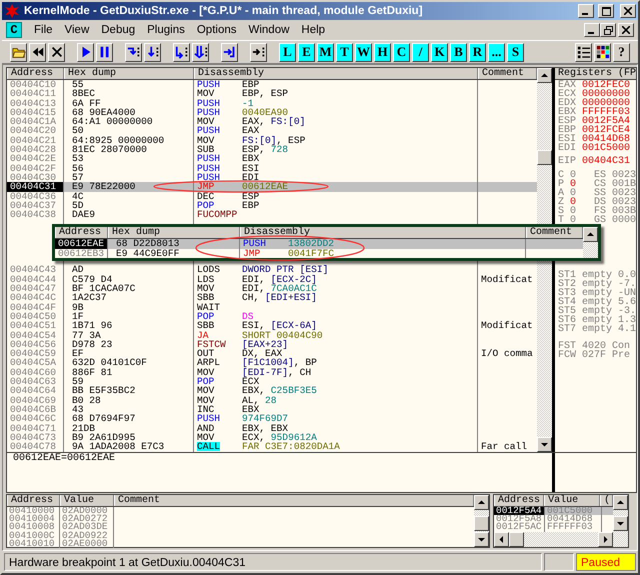  I want to click on scroll-left-button, so click(501, 539).